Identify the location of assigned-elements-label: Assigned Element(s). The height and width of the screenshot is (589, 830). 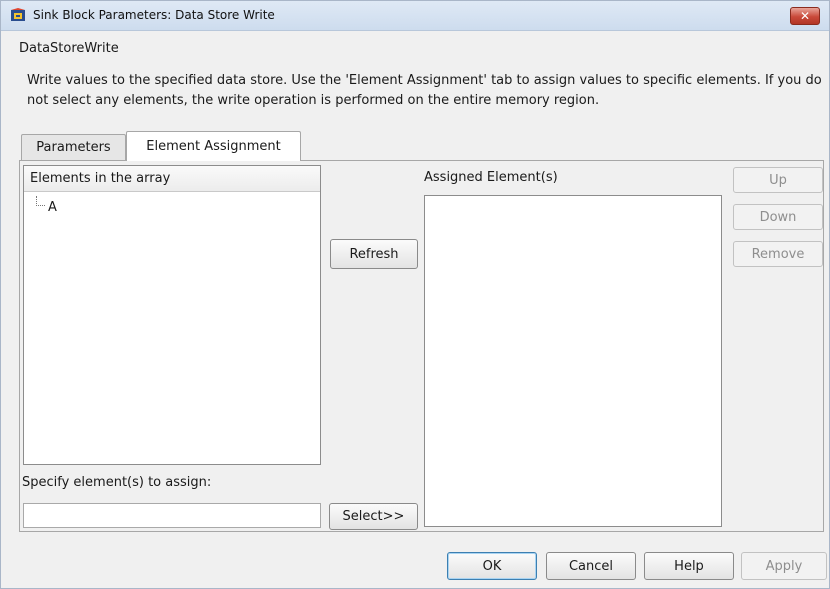
(491, 177).